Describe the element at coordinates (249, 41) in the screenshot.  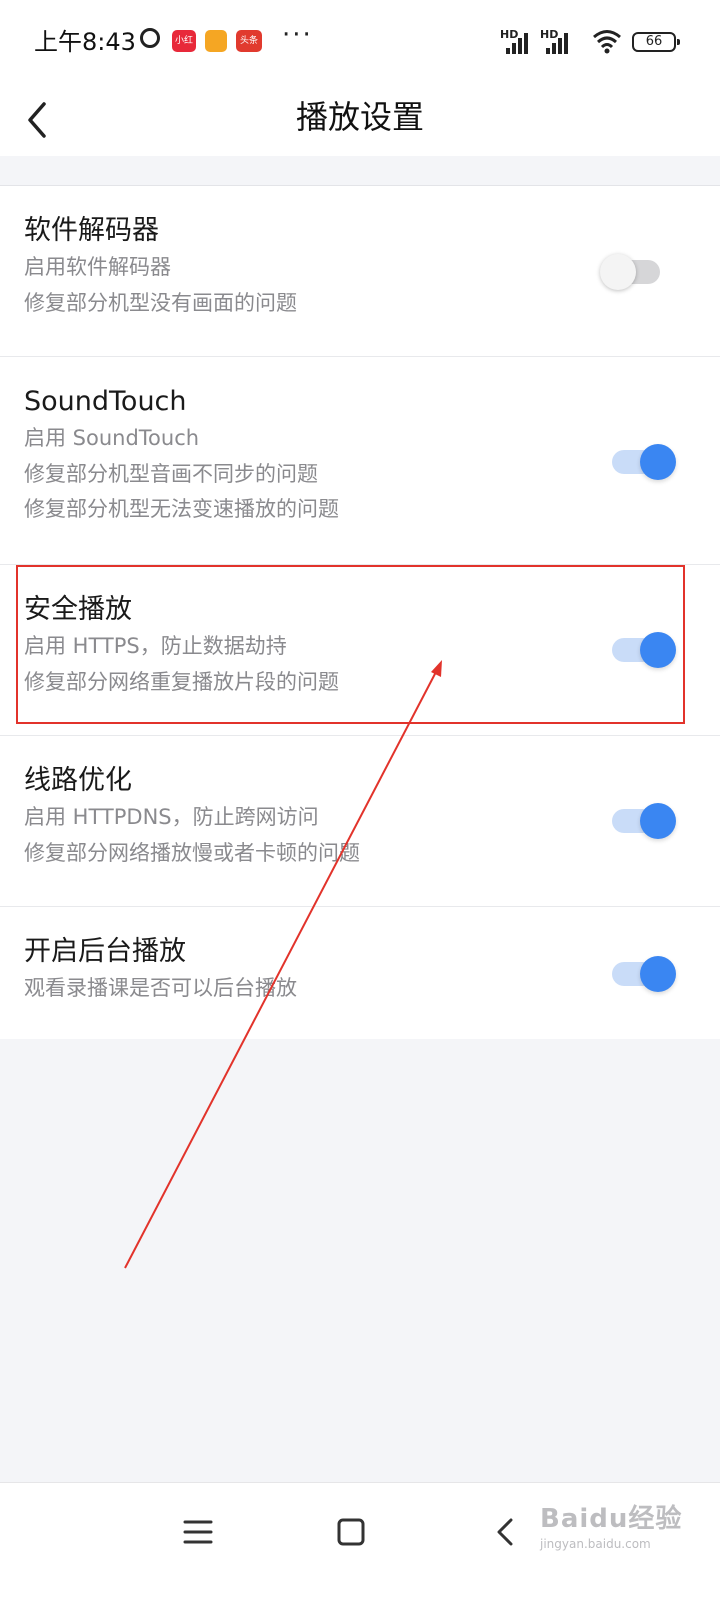
I see `toutiao-app-icon: 头条` at that location.